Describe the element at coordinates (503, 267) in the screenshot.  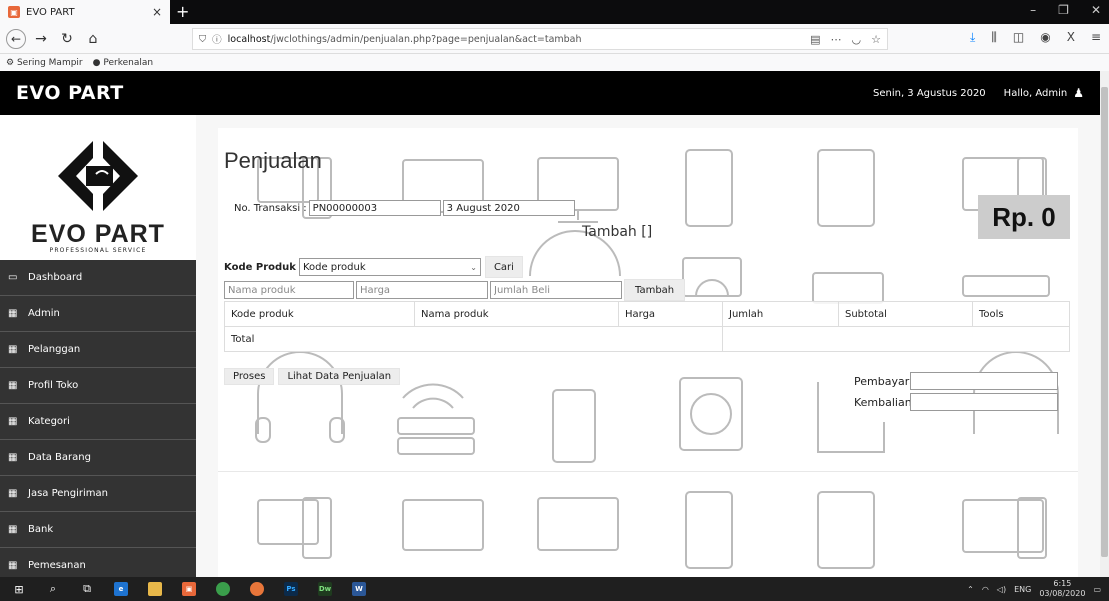
I see `cari-button: Cari` at that location.